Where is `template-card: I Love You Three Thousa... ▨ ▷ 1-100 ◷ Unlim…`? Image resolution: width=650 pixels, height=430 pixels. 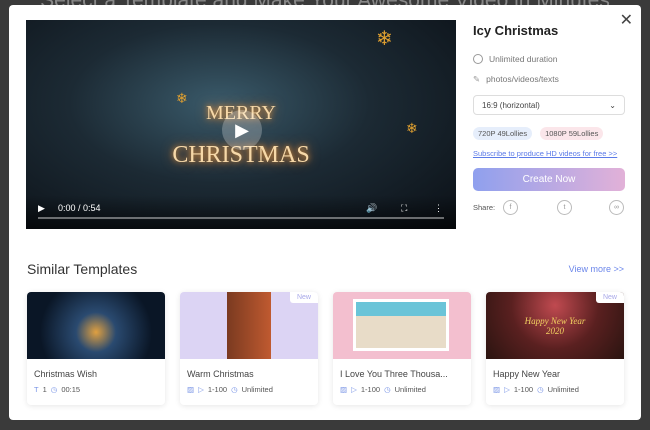 template-card: I Love You Three Thousa... ▨ ▷ 1-100 ◷ Unlim… is located at coordinates (402, 348).